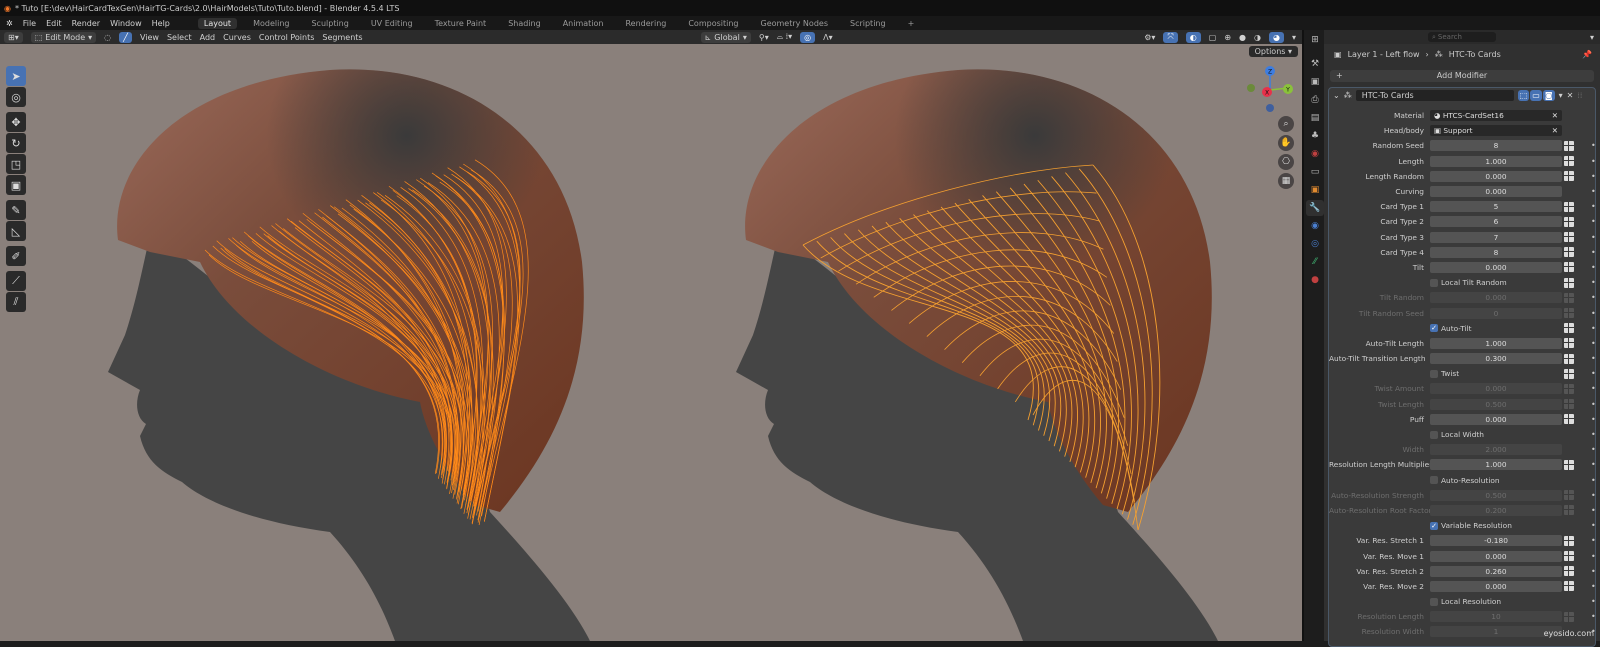  What do you see at coordinates (1434, 95) in the screenshot?
I see `modifier-name-input: HTC-To Cards` at bounding box center [1434, 95].